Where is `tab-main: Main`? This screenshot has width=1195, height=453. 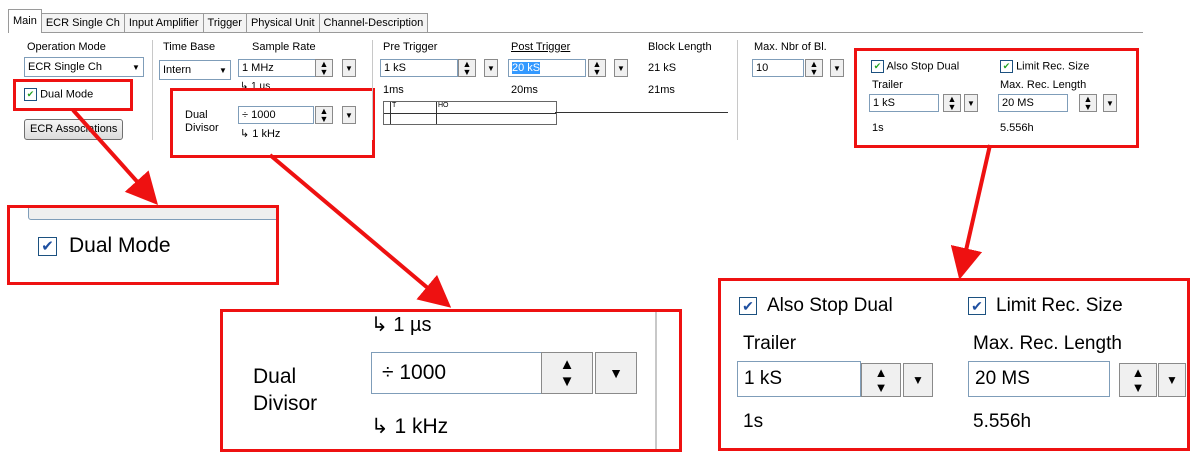
tab-main: Main is located at coordinates (25, 21).